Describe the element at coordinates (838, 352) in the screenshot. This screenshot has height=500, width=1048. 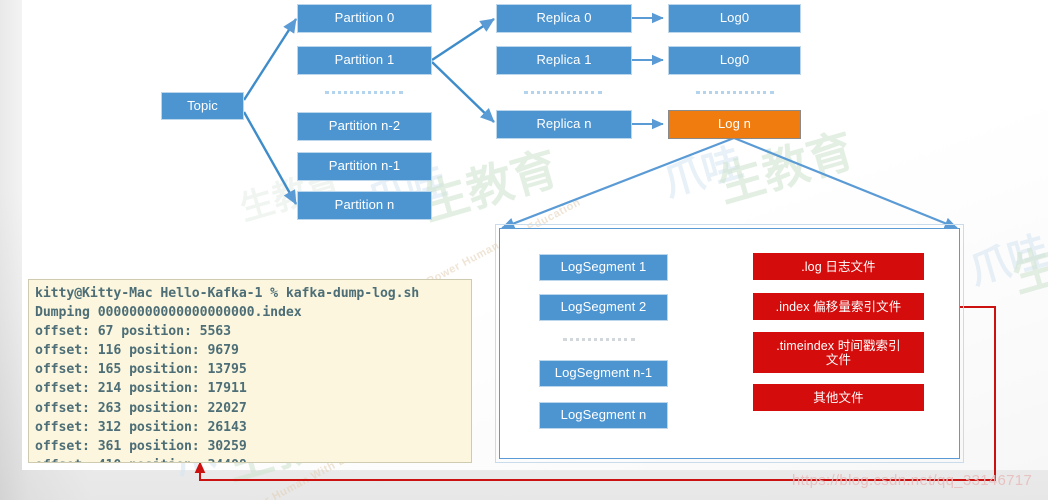
I see `node-file-timeindex: .timeindex 时间戳索引 文件` at that location.